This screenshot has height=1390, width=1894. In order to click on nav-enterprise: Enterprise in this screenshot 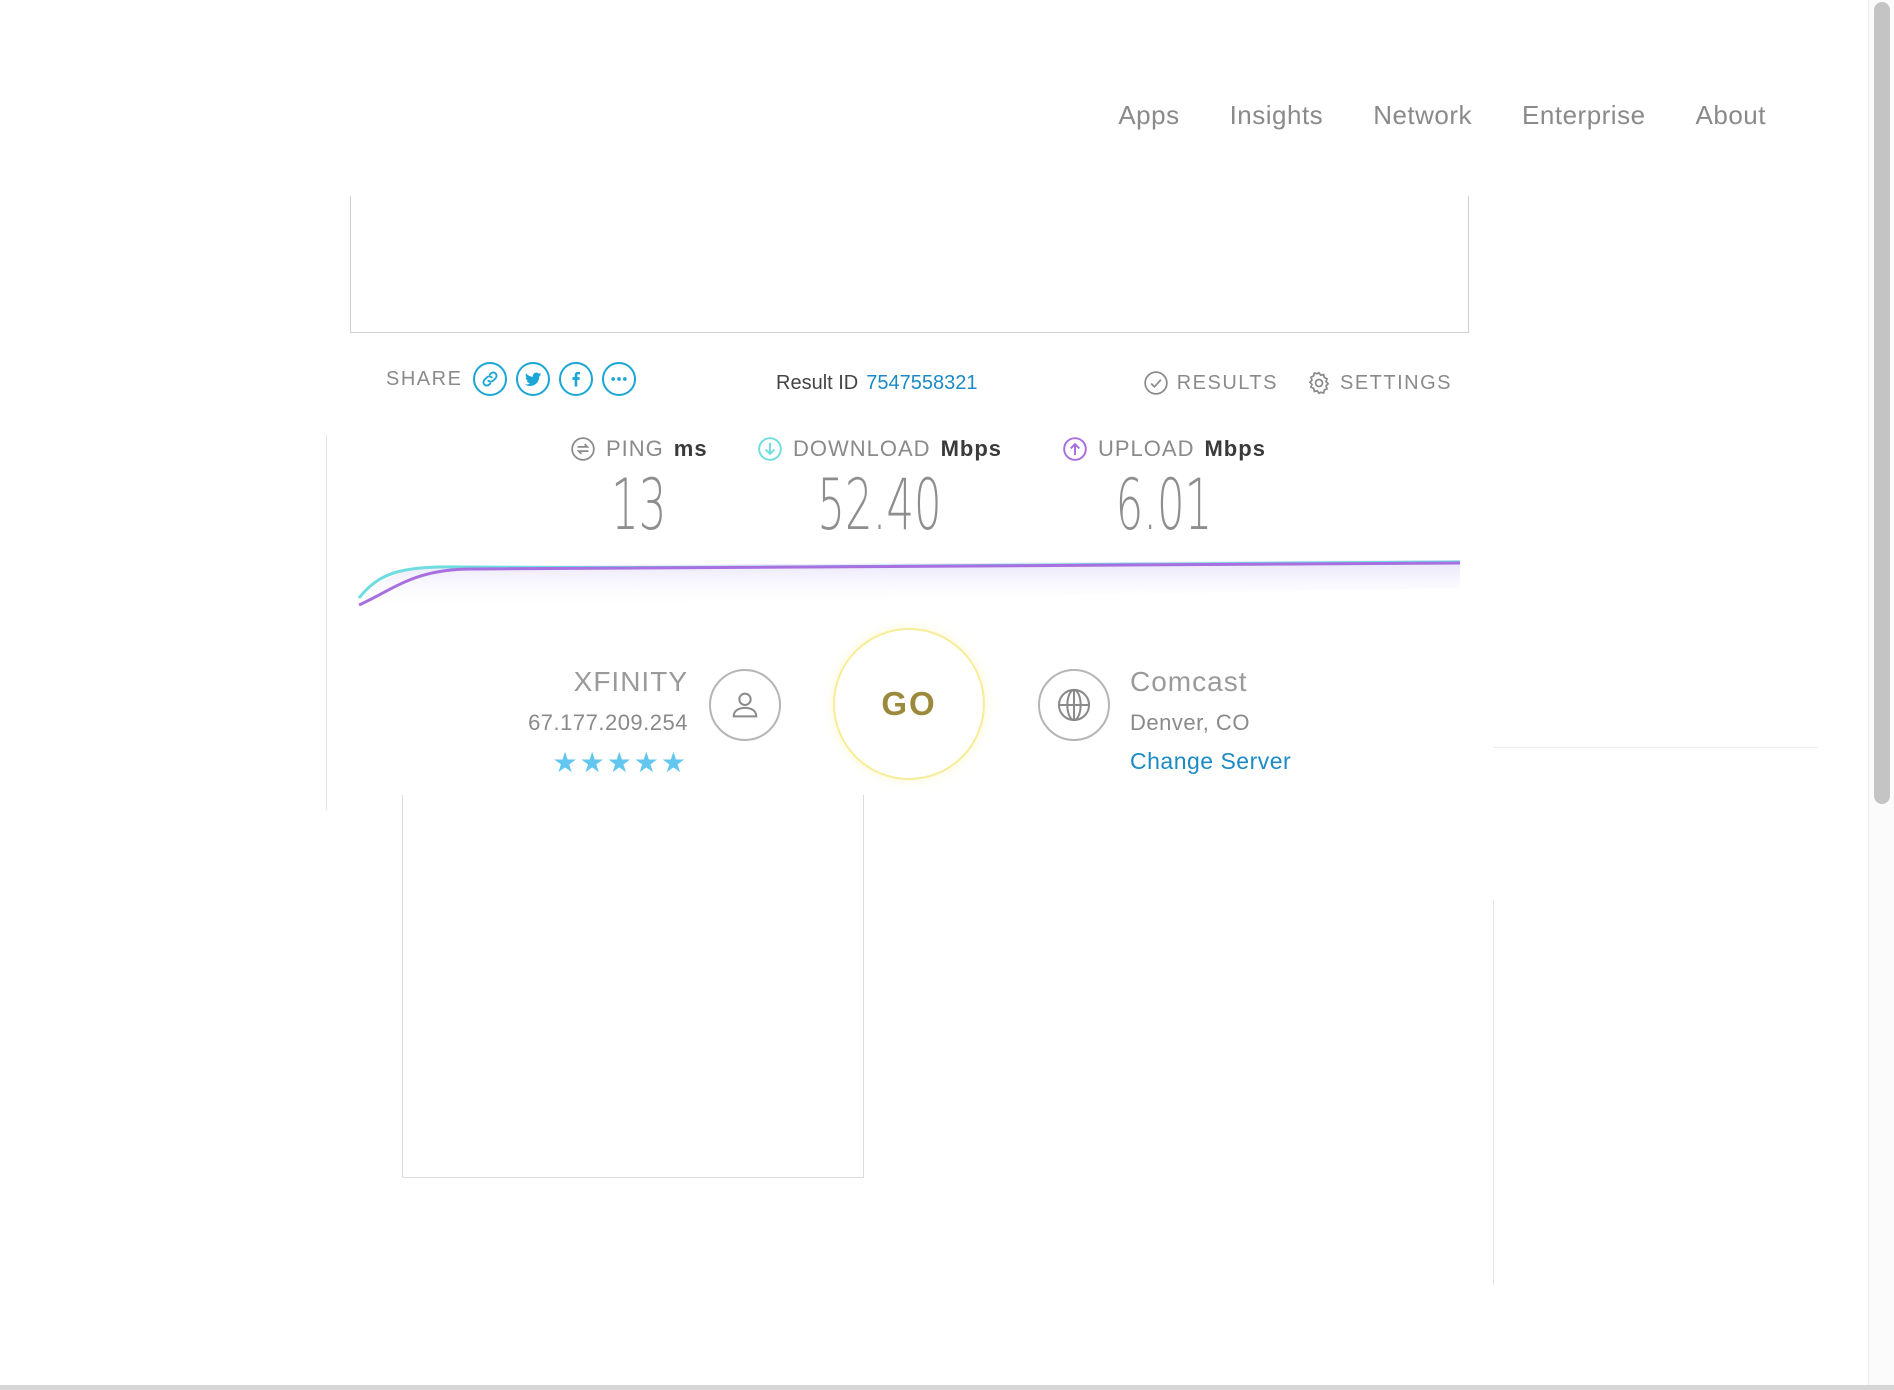, I will do `click(1584, 115)`.